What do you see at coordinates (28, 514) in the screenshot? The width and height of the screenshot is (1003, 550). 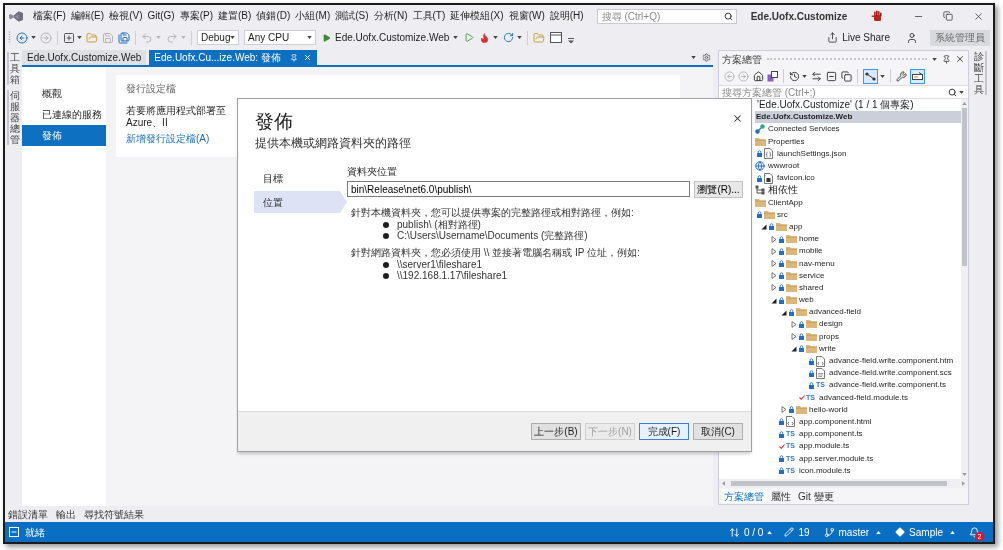 I see `panel-tab: 錯誤清單` at bounding box center [28, 514].